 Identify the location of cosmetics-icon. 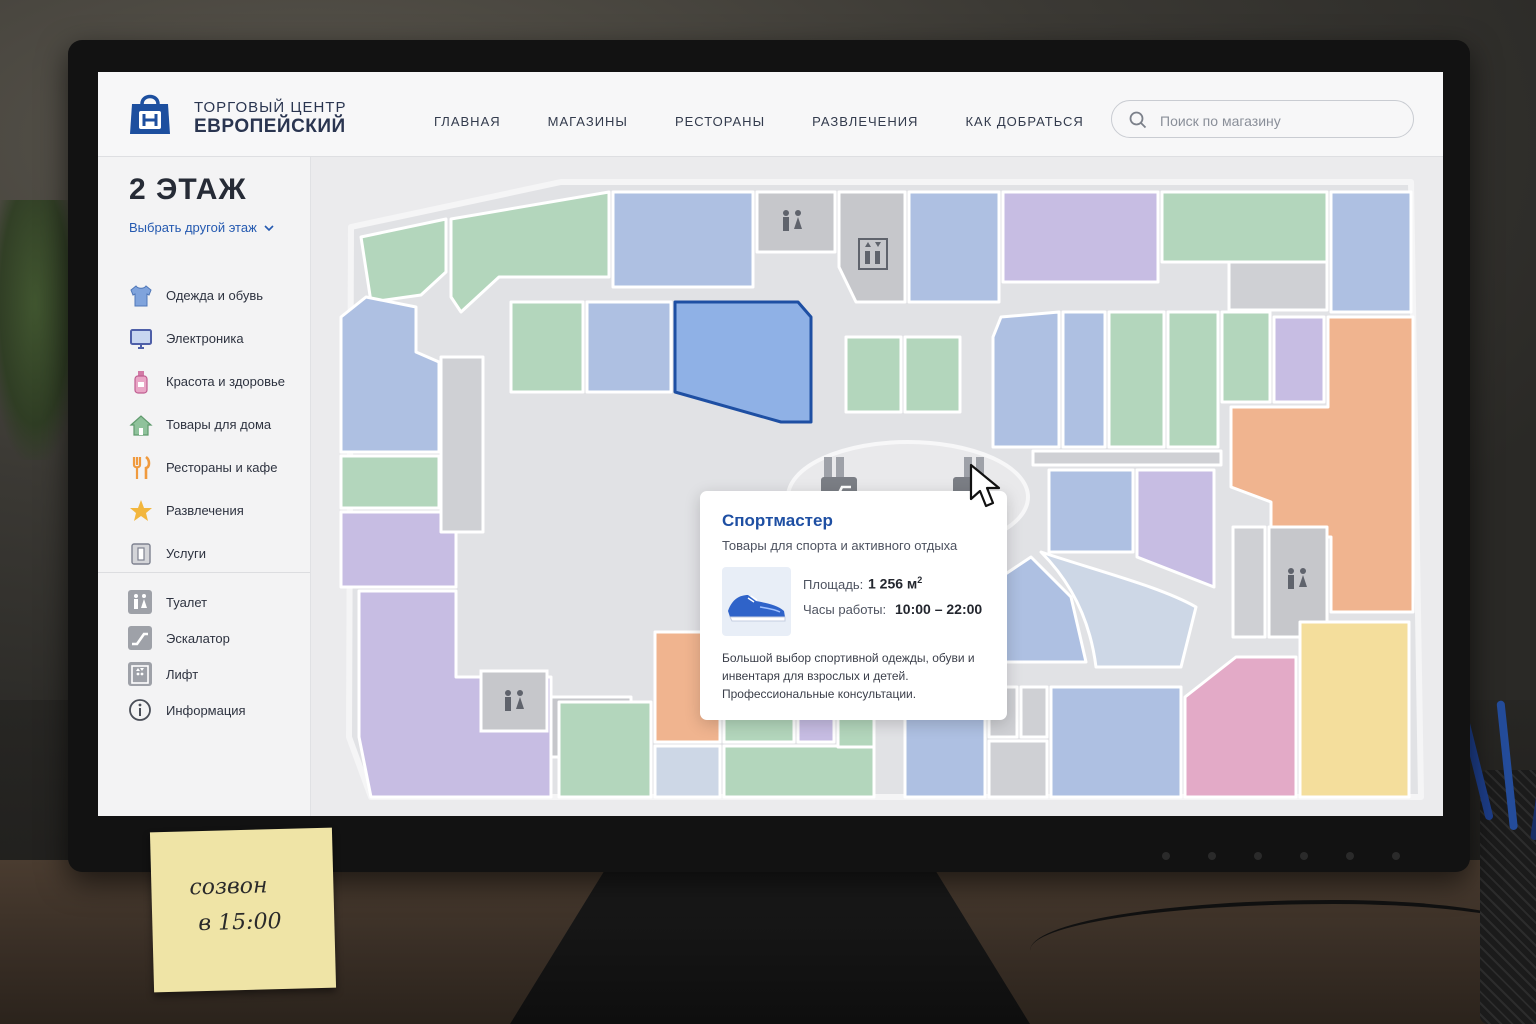
(141, 382).